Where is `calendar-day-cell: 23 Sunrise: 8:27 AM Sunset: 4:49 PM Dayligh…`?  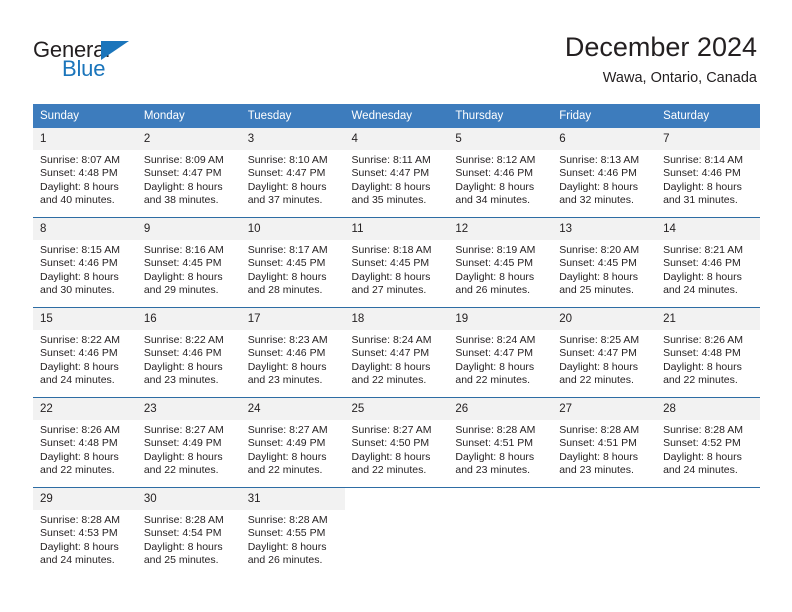 calendar-day-cell: 23 Sunrise: 8:27 AM Sunset: 4:49 PM Dayligh… is located at coordinates (188, 442).